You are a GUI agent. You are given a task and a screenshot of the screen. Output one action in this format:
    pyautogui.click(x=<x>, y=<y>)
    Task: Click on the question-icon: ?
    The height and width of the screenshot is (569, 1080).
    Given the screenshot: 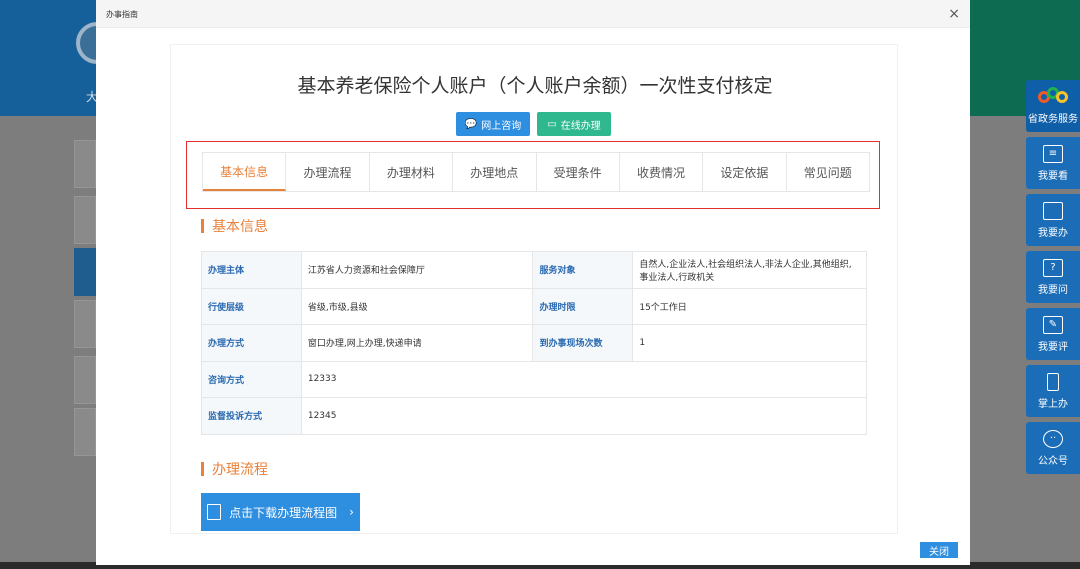 What is the action you would take?
    pyautogui.click(x=1053, y=267)
    